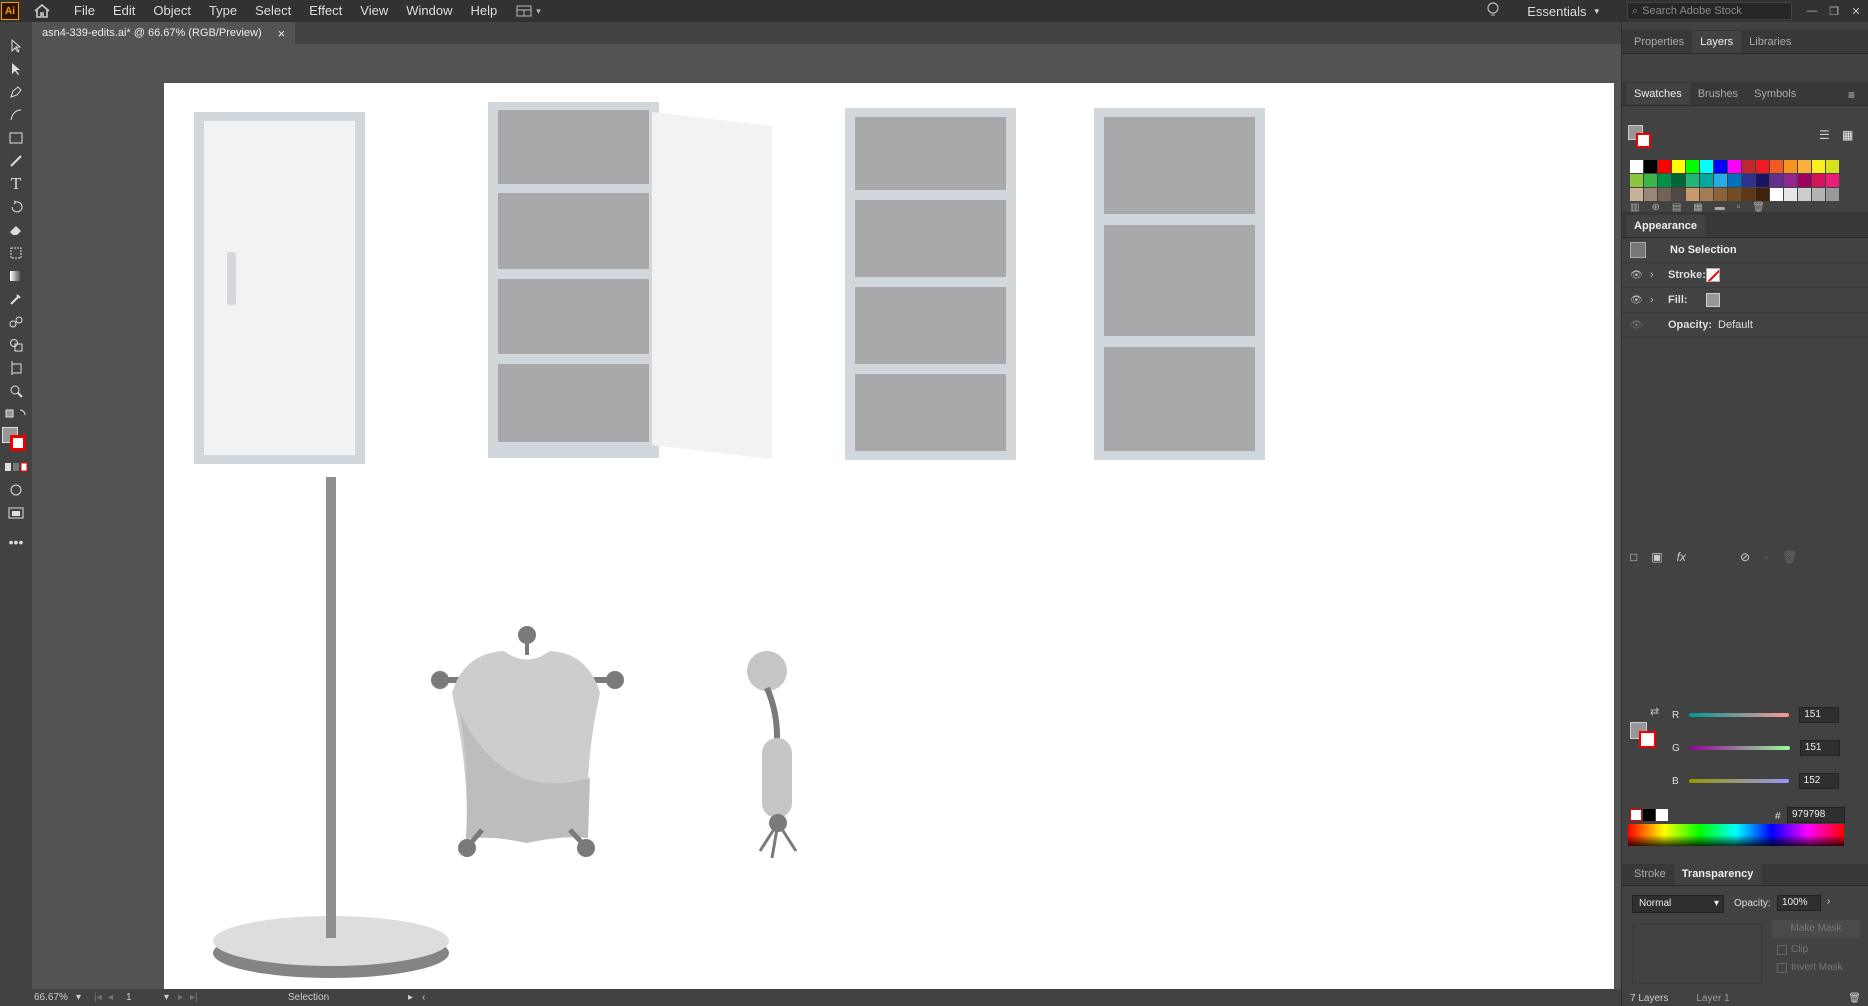 This screenshot has width=1868, height=1006. What do you see at coordinates (527, 741) in the screenshot?
I see `hanger-with-shirt` at bounding box center [527, 741].